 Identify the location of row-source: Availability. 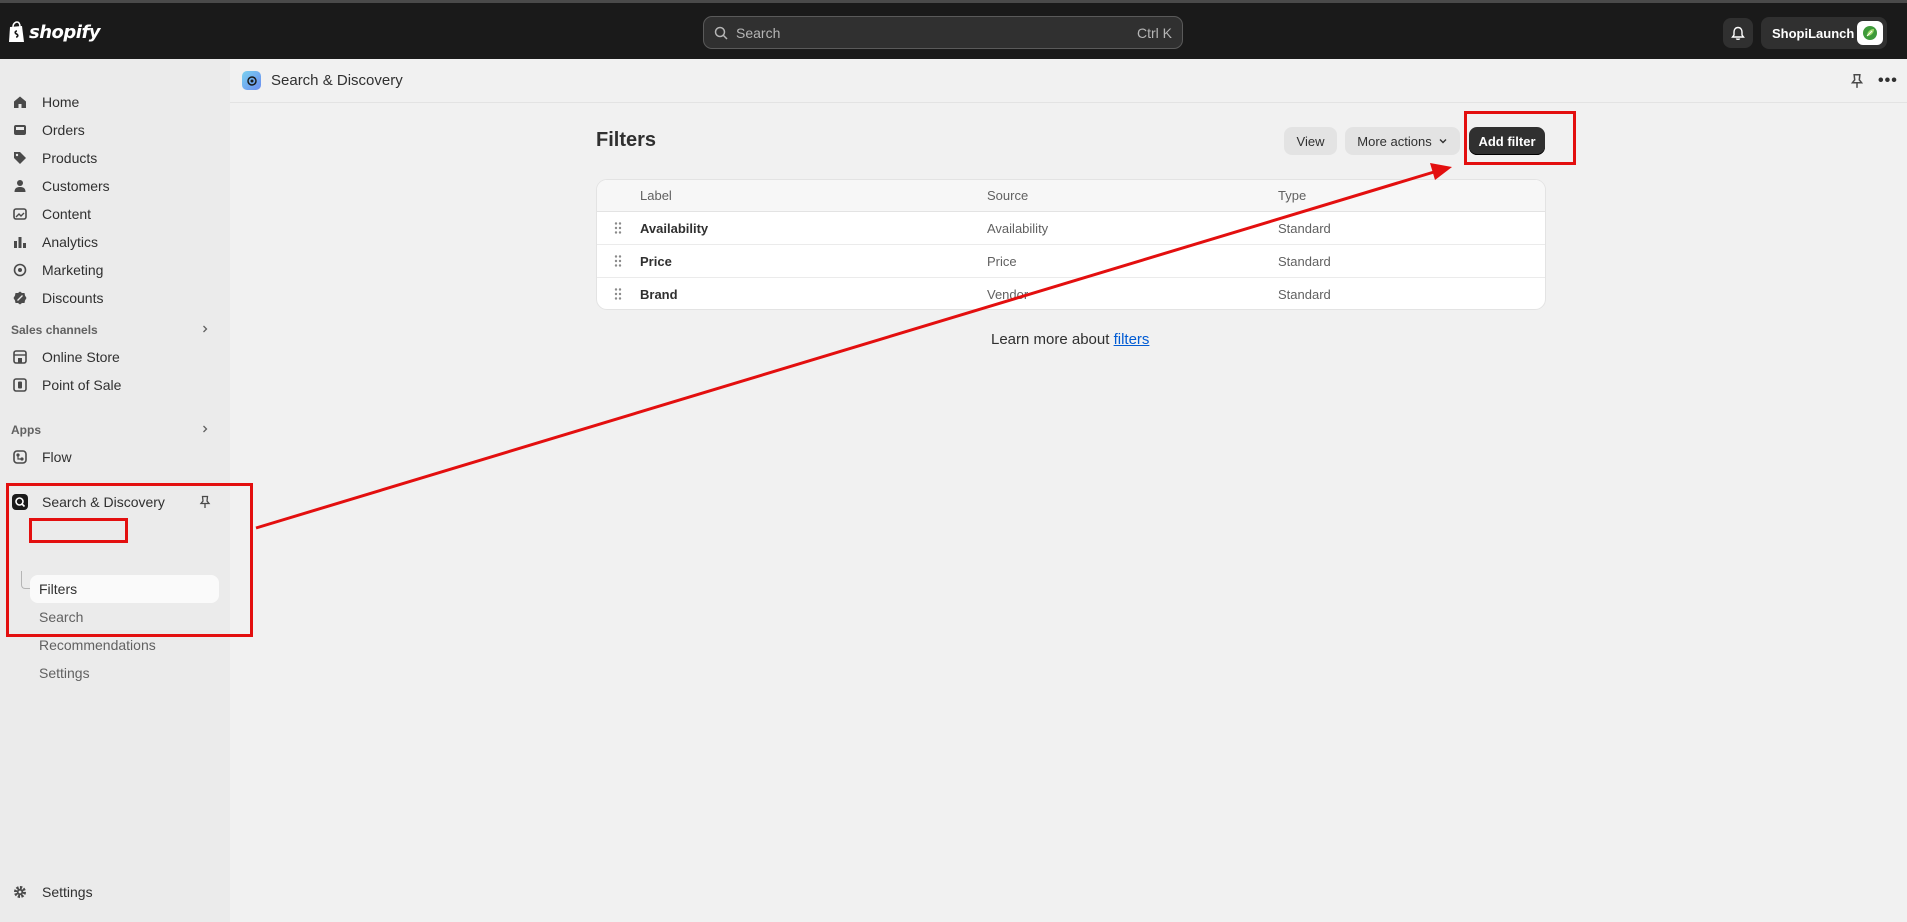
(1018, 228).